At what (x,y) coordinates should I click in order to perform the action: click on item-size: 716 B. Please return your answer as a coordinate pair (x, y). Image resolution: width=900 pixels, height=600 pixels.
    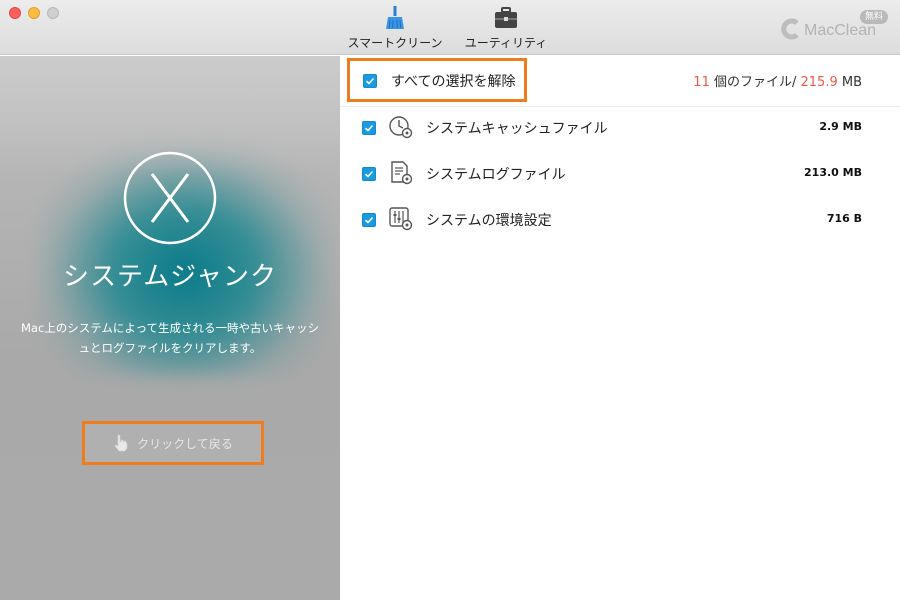
    Looking at the image, I should click on (844, 218).